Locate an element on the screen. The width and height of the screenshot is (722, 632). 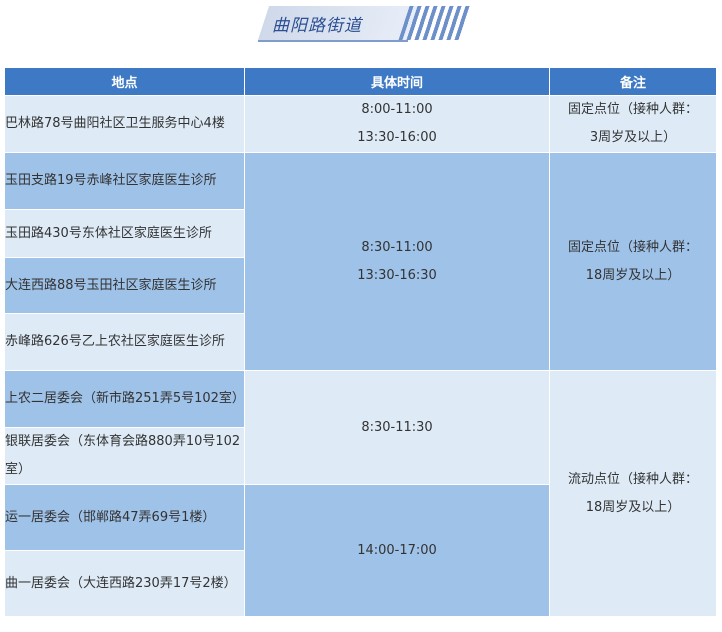
time-line: 8:30-11:30 is located at coordinates (397, 427).